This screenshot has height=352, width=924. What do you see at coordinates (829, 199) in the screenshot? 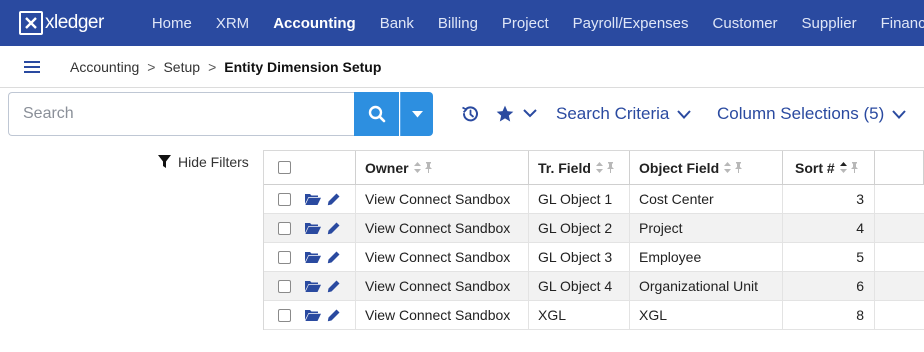
I see `cell-sort: 3` at bounding box center [829, 199].